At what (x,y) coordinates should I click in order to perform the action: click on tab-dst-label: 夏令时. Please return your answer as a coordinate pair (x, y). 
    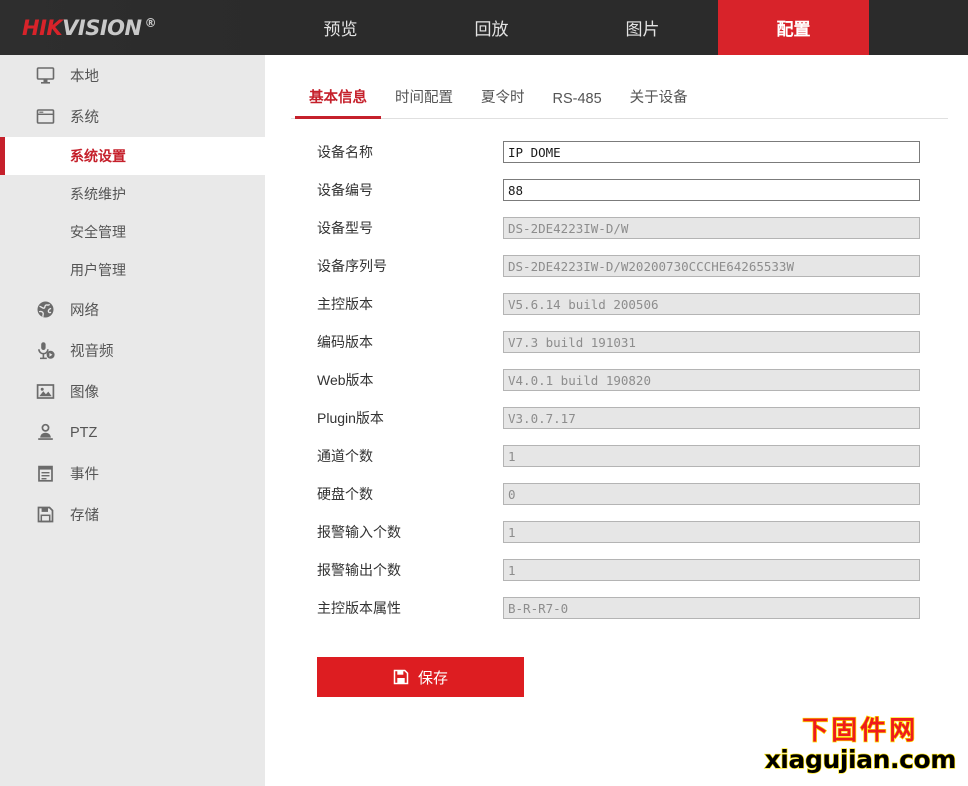
    Looking at the image, I should click on (503, 98).